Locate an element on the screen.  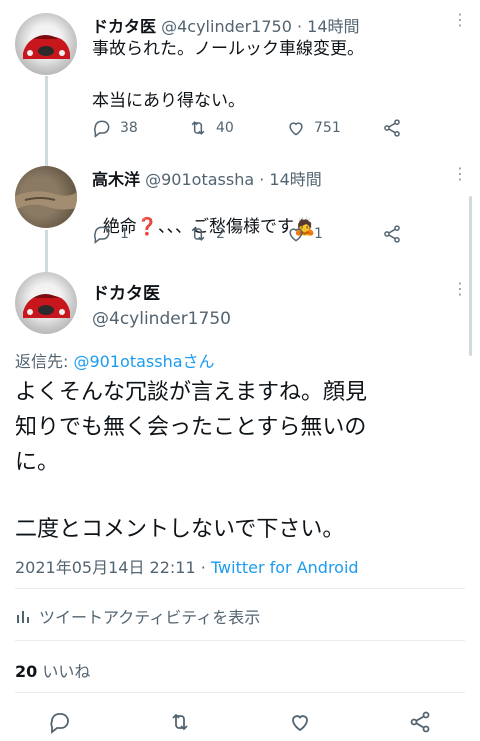
like-button: 1 is located at coordinates (304, 234).